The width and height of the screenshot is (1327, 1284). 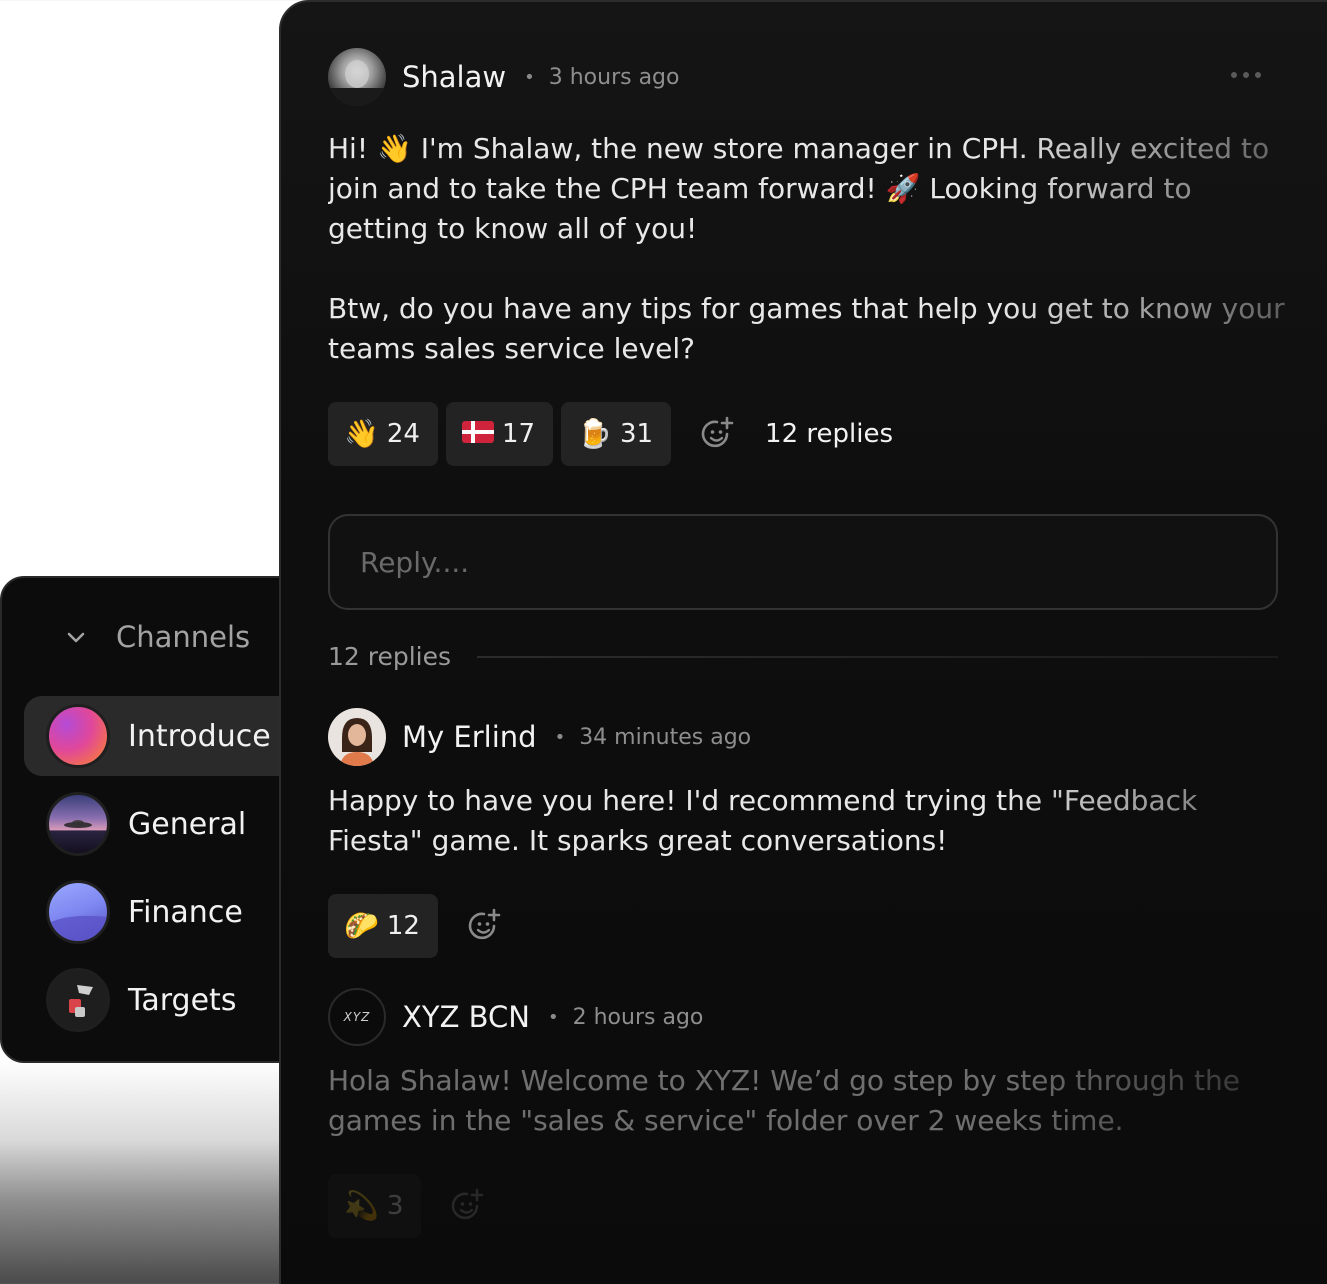 I want to click on author-name: XYZ BCN, so click(x=466, y=1017).